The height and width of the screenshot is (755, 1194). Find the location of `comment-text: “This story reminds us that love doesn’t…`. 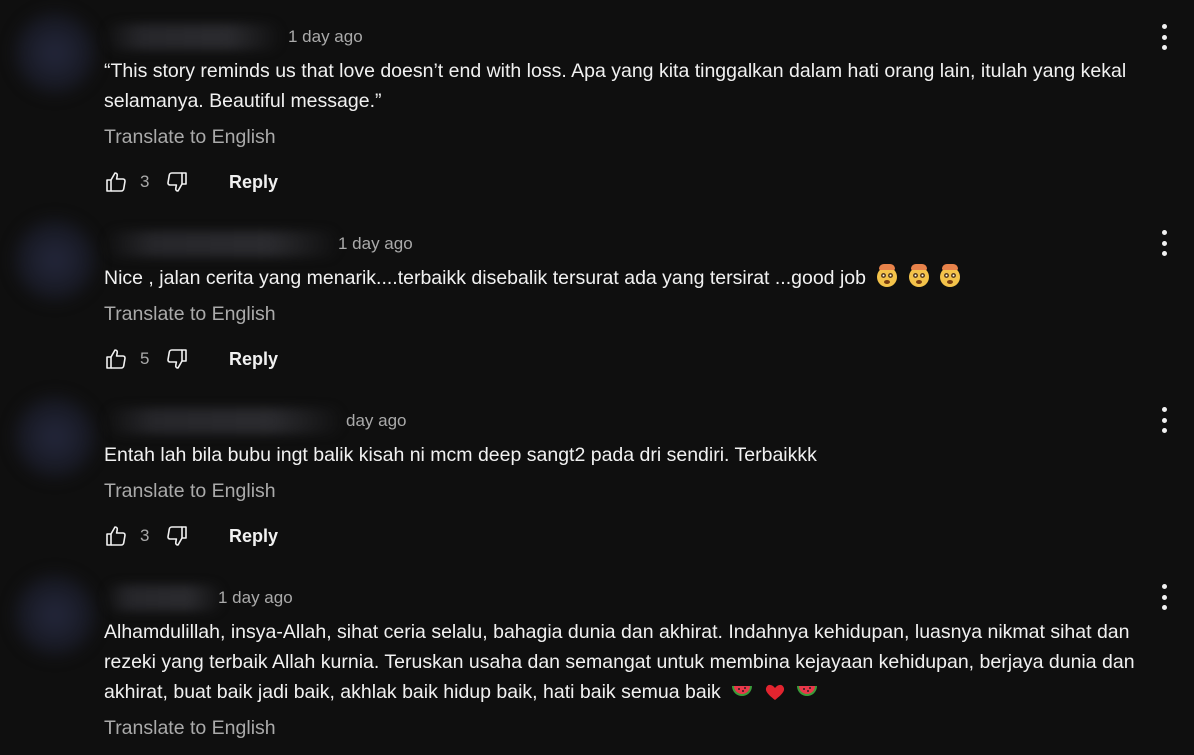

comment-text: “This story reminds us that love doesn’t… is located at coordinates (615, 86).